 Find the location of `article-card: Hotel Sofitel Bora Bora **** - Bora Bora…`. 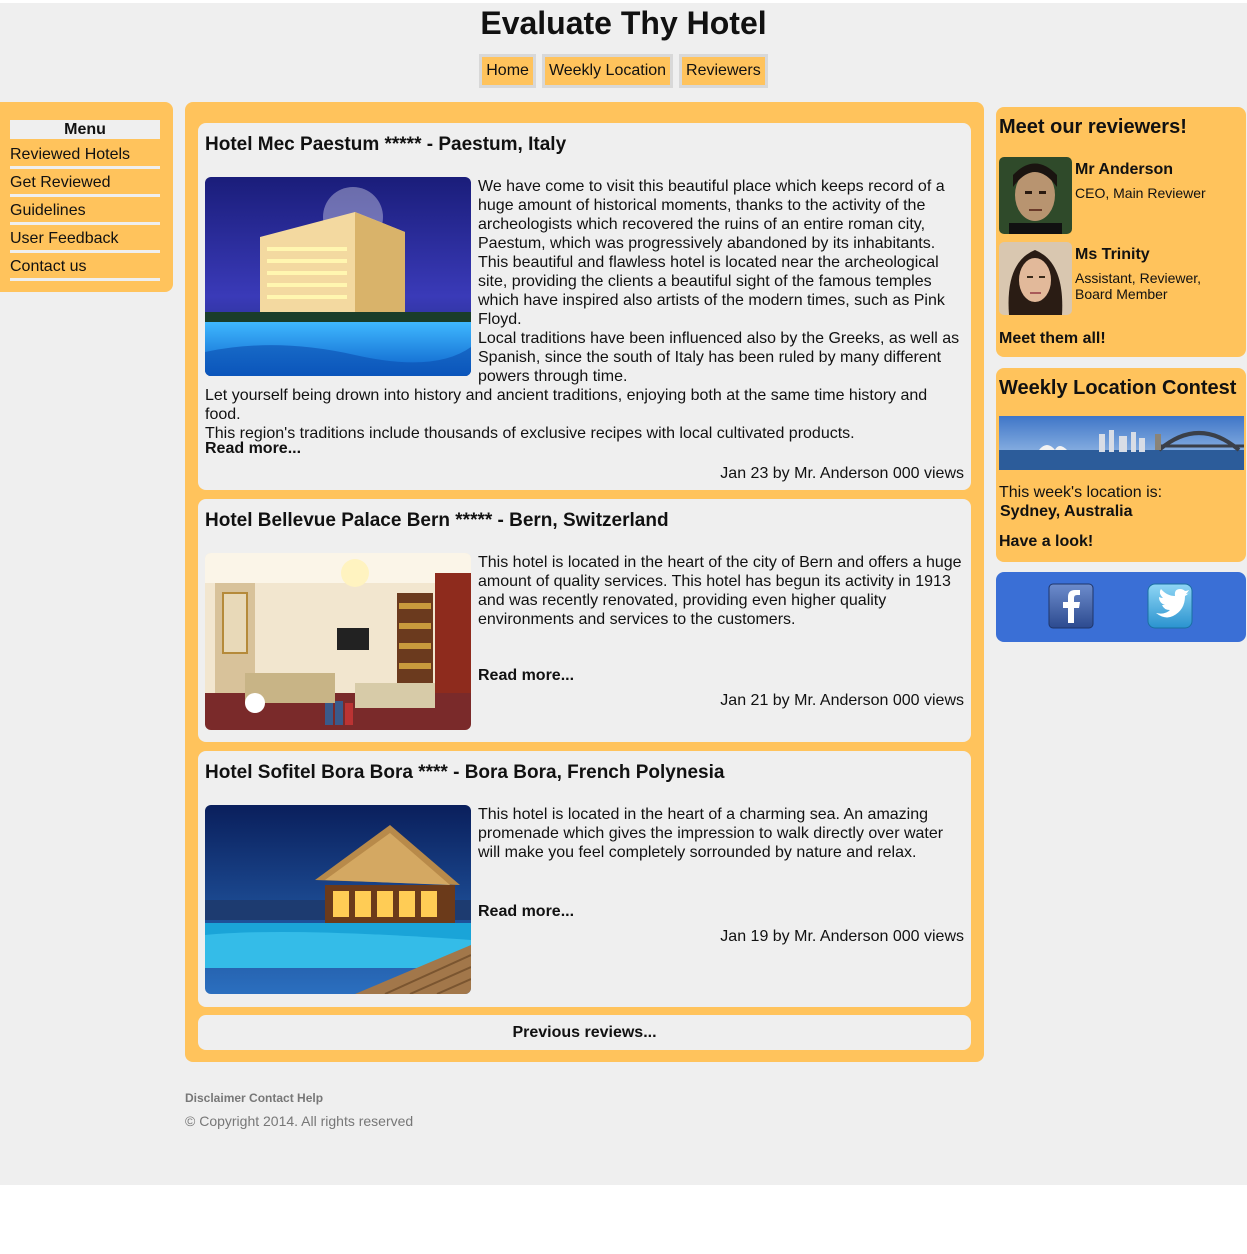

article-card: Hotel Sofitel Bora Bora **** - Bora Bora… is located at coordinates (584, 879).